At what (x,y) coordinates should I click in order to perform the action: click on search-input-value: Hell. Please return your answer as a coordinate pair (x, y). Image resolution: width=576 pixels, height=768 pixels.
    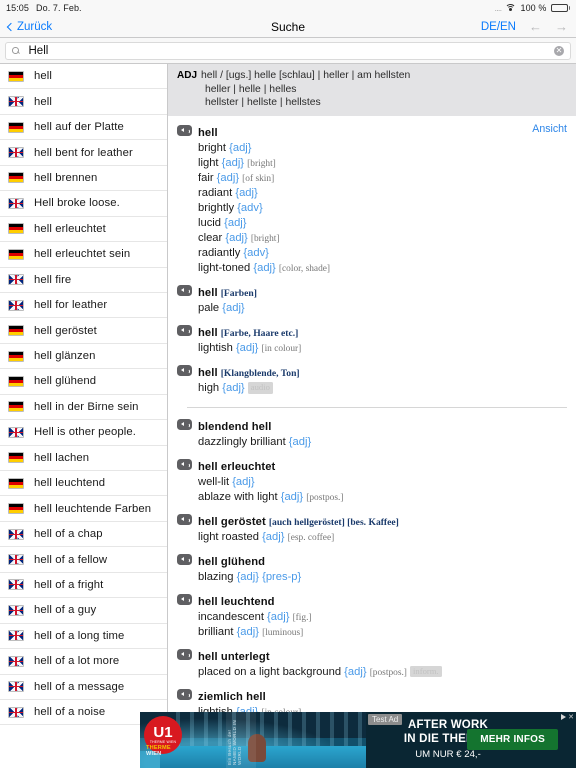
    Looking at the image, I should click on (38, 50).